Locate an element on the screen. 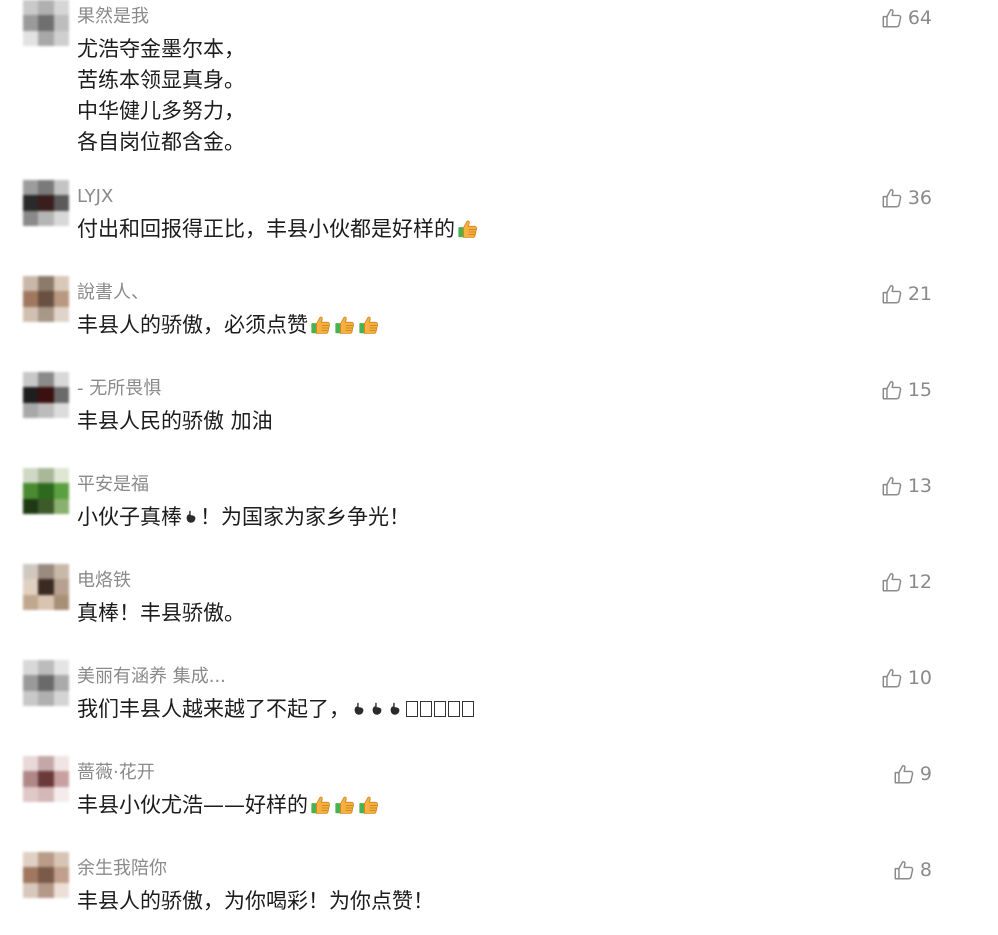 This screenshot has height=935, width=998. like-count: 12 is located at coordinates (919, 582).